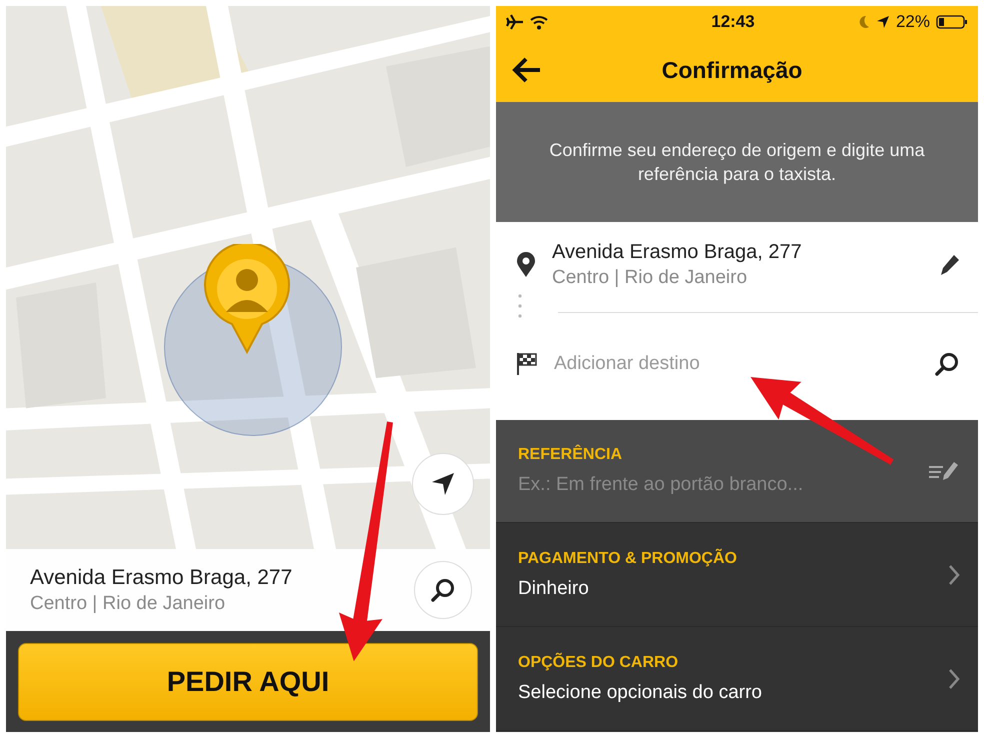 The width and height of the screenshot is (984, 738). I want to click on wifi-icon, so click(539, 22).